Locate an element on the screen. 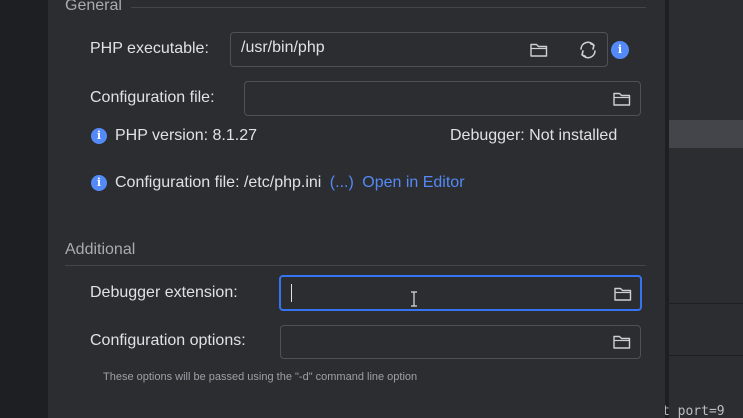 This screenshot has height=418, width=743. php-executable-label: PHP executable: is located at coordinates (149, 48).